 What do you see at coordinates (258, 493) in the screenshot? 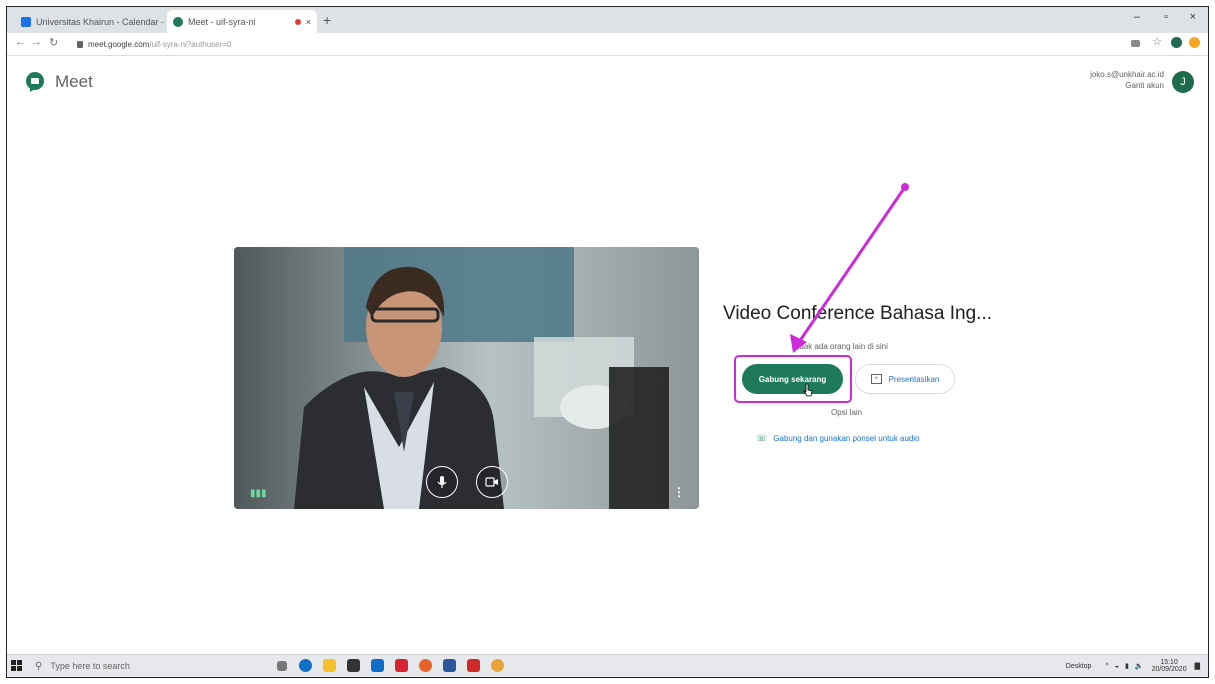
I see `audio-level-icon: ▮▮▮` at bounding box center [258, 493].